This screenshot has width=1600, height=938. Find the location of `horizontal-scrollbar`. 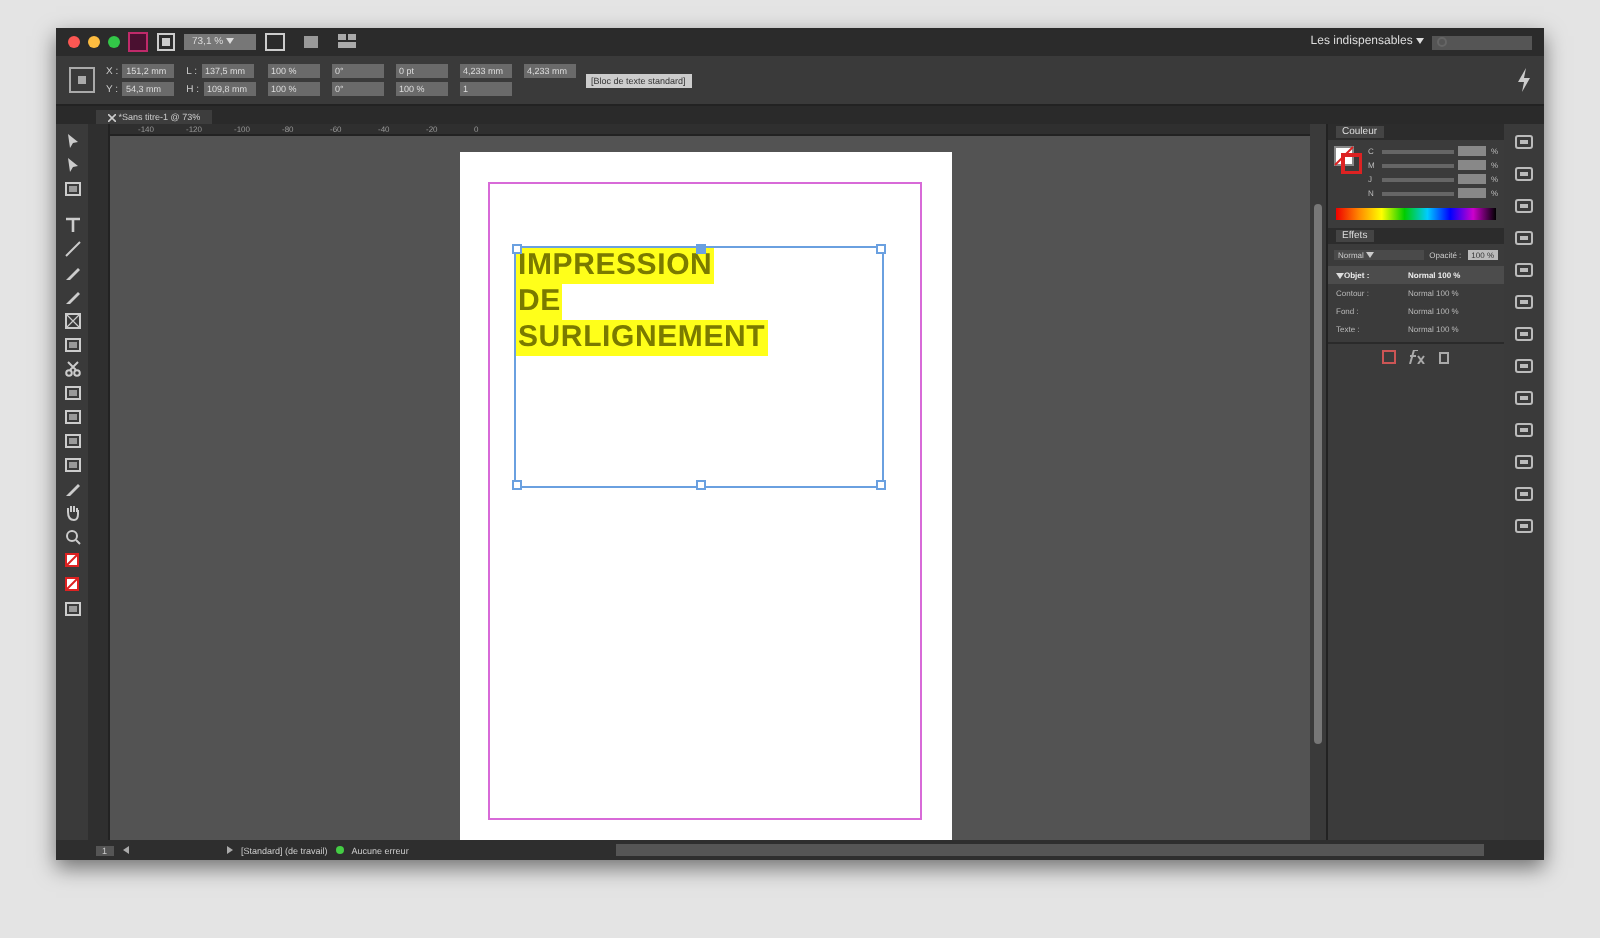

horizontal-scrollbar is located at coordinates (1050, 850).